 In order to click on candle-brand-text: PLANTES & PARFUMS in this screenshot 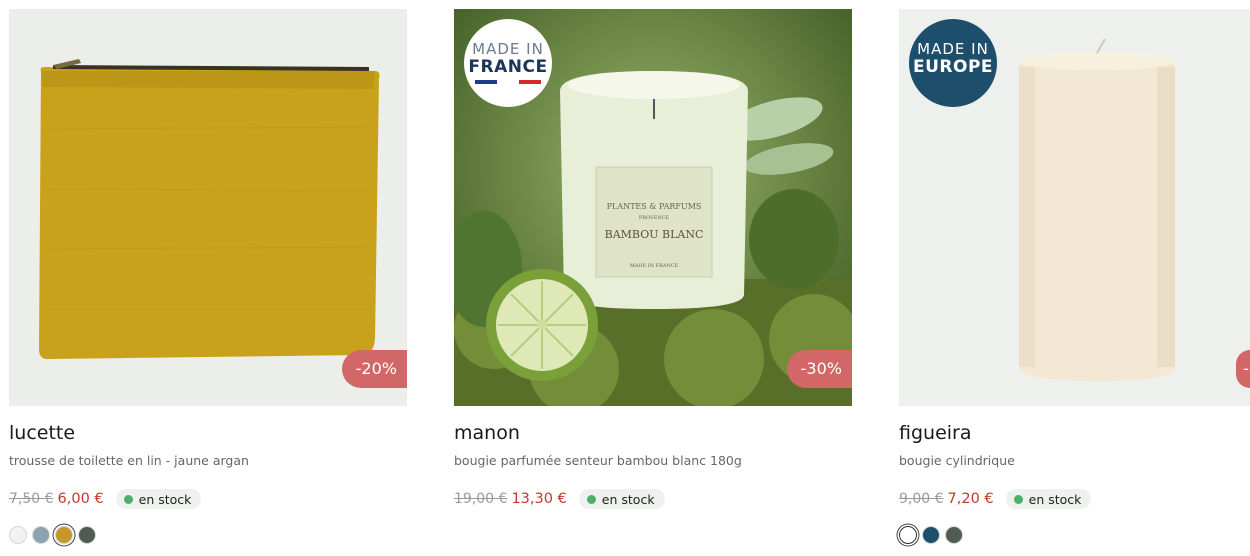, I will do `click(654, 206)`.